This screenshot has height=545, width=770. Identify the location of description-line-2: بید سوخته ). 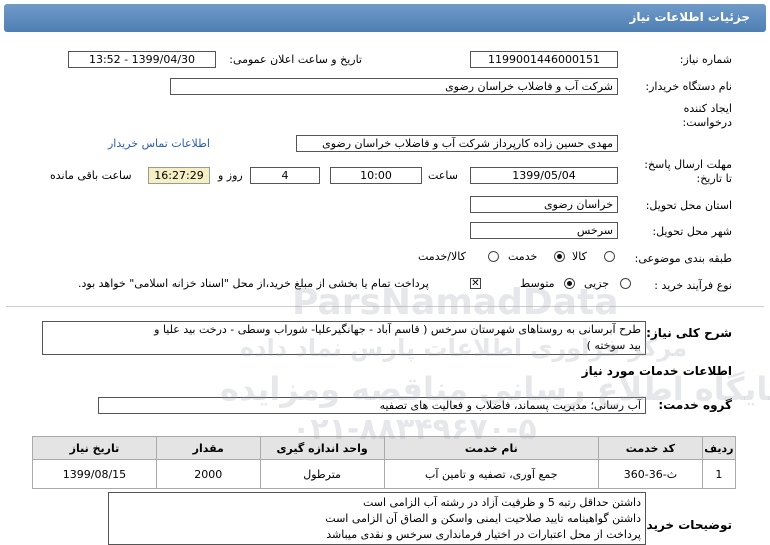
(613, 345).